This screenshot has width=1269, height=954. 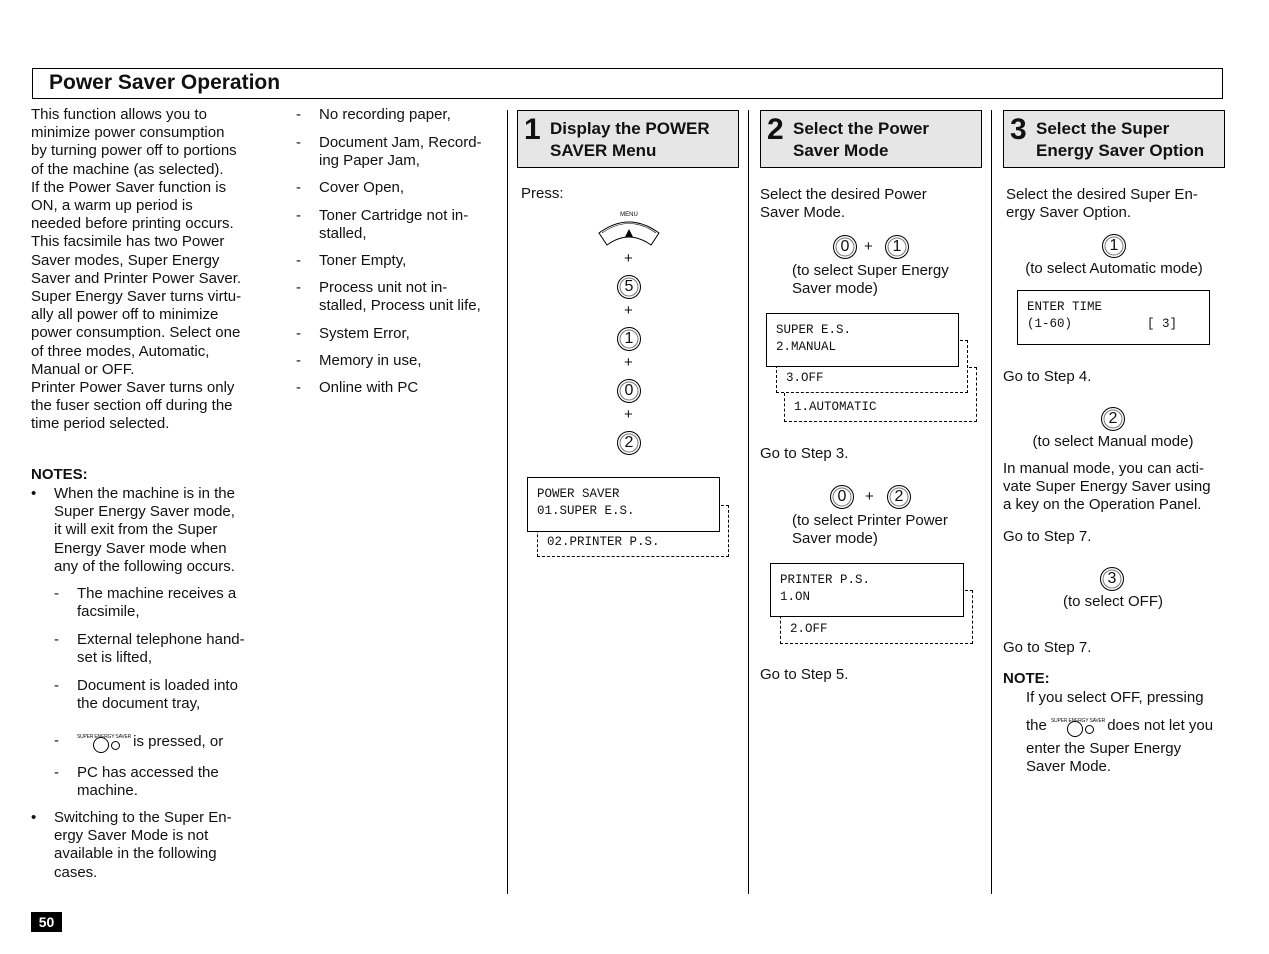 I want to click on intro-text: Saver and Printer Power Saver., so click(x=136, y=278).